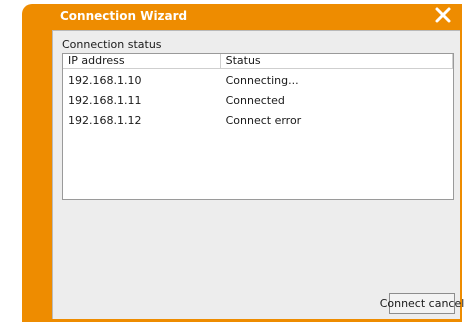 The width and height of the screenshot is (470, 322). What do you see at coordinates (105, 100) in the screenshot?
I see `ip-address-cell: 192.168.1.11` at bounding box center [105, 100].